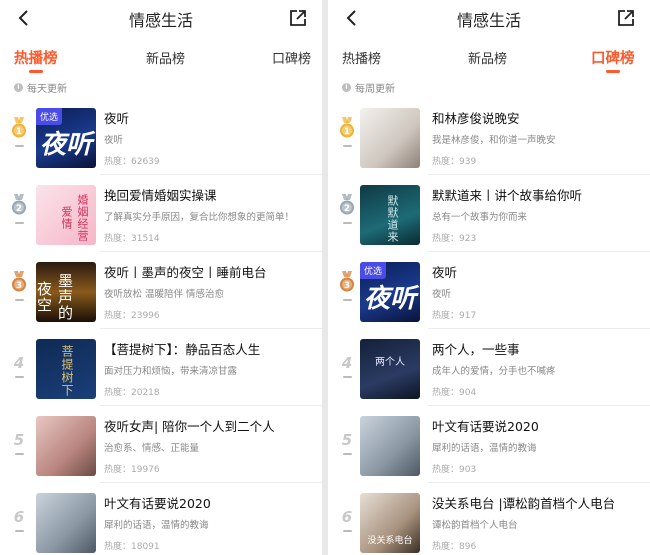  I want to click on list-item: 5 叶文有话要说2020 犀利的话语，温情的教诲 热度：903, so click(489, 444).